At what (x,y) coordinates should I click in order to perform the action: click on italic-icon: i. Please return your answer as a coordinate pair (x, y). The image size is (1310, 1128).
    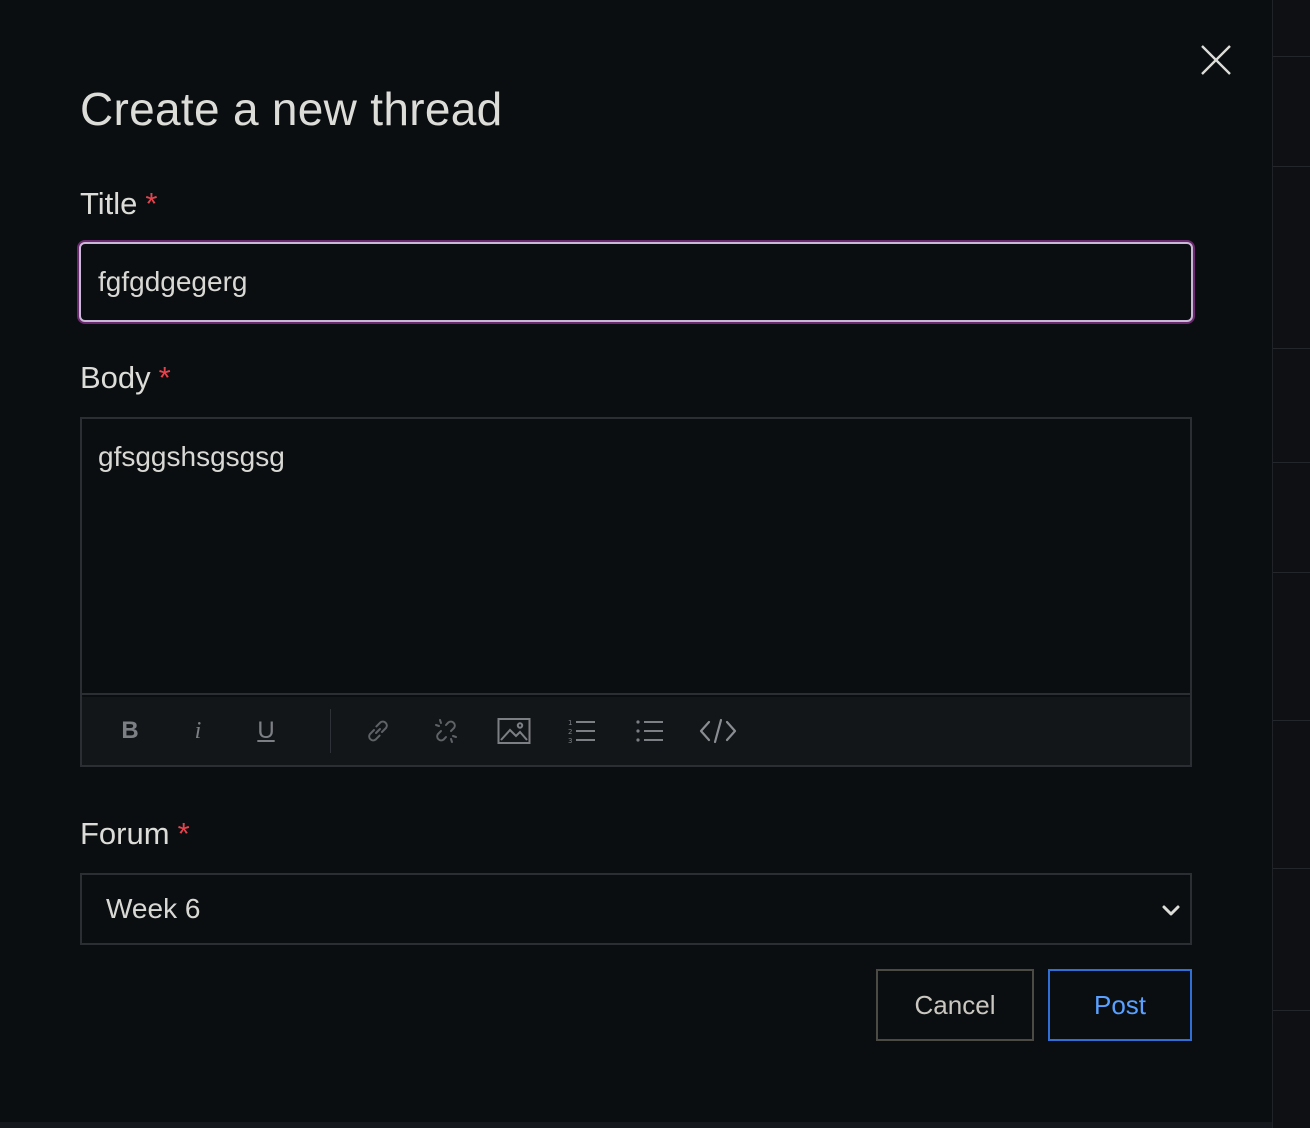
    Looking at the image, I should click on (198, 730).